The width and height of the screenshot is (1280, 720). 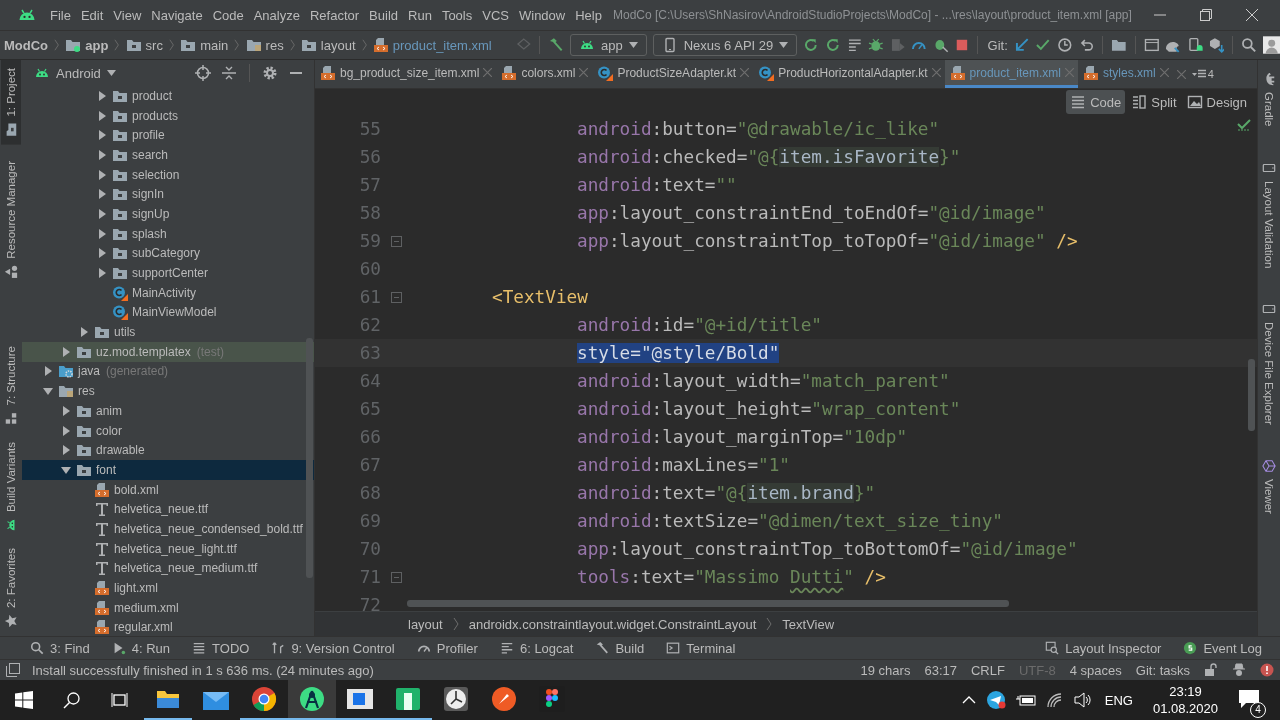 What do you see at coordinates (168, 194) in the screenshot?
I see `tree-row: signIn` at bounding box center [168, 194].